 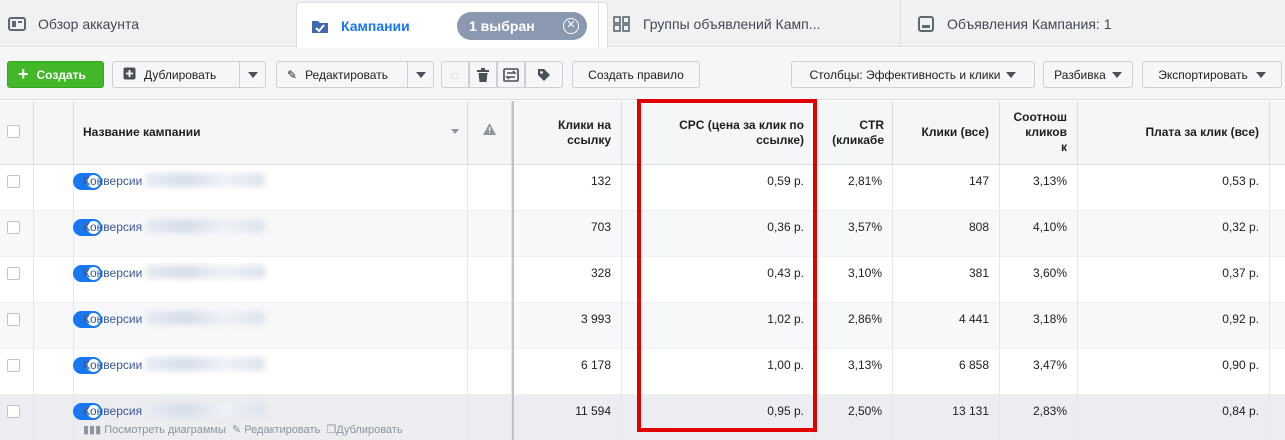 What do you see at coordinates (785, 365) in the screenshot?
I see `cell-value: 1,00 р.` at bounding box center [785, 365].